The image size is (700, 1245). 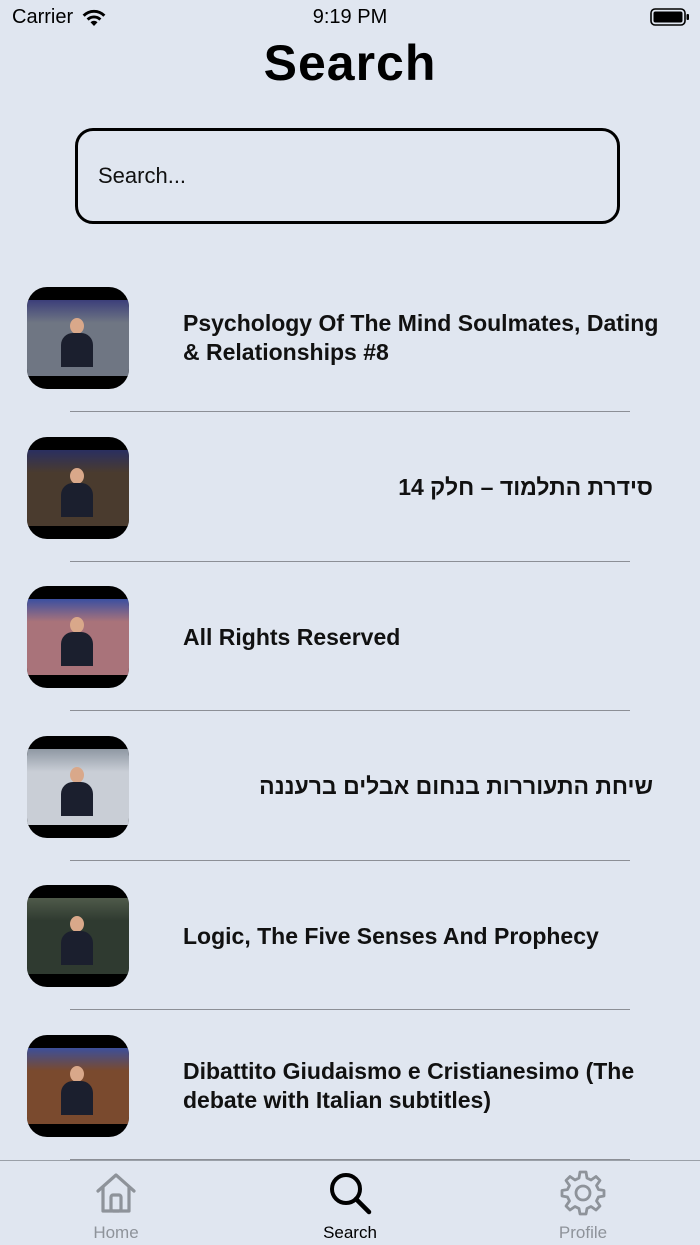 What do you see at coordinates (583, 1193) in the screenshot?
I see `gear-icon` at bounding box center [583, 1193].